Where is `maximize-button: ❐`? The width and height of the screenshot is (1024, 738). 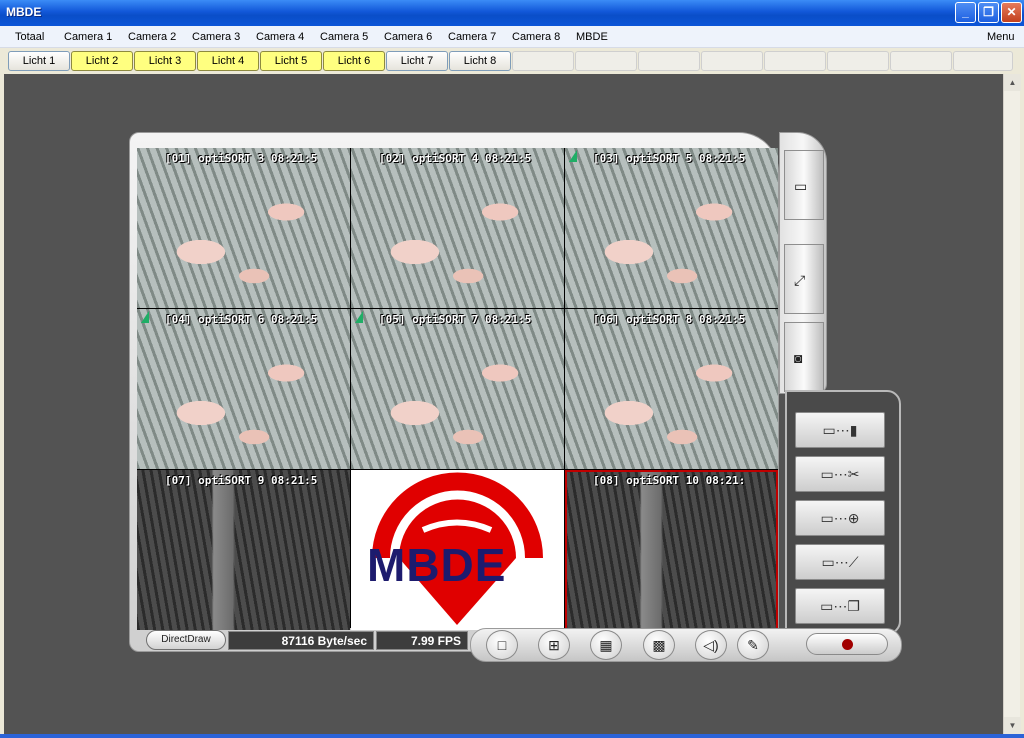 maximize-button: ❐ is located at coordinates (988, 12).